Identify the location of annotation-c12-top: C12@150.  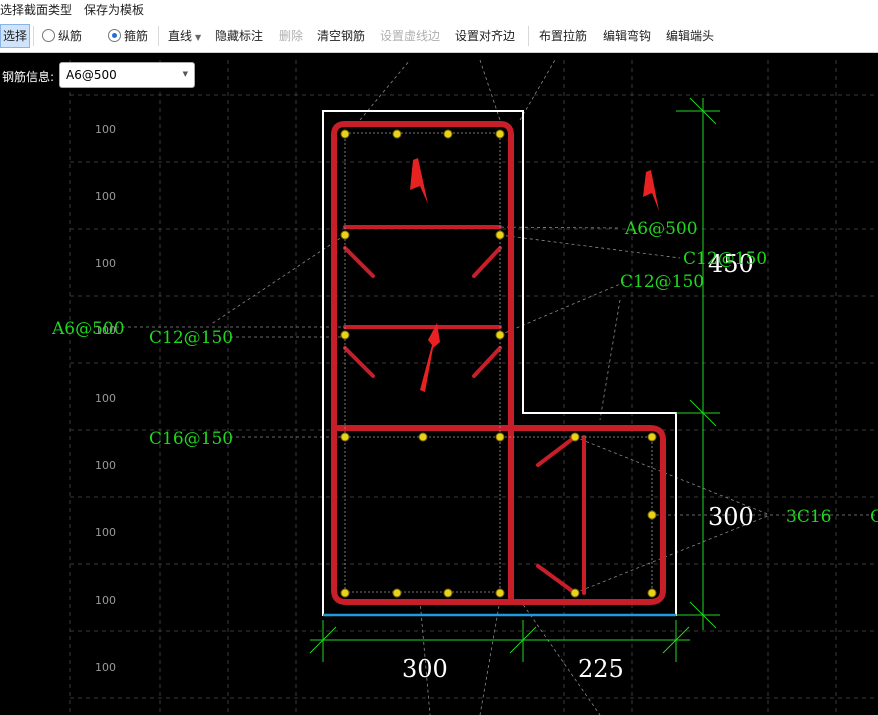
(725, 259).